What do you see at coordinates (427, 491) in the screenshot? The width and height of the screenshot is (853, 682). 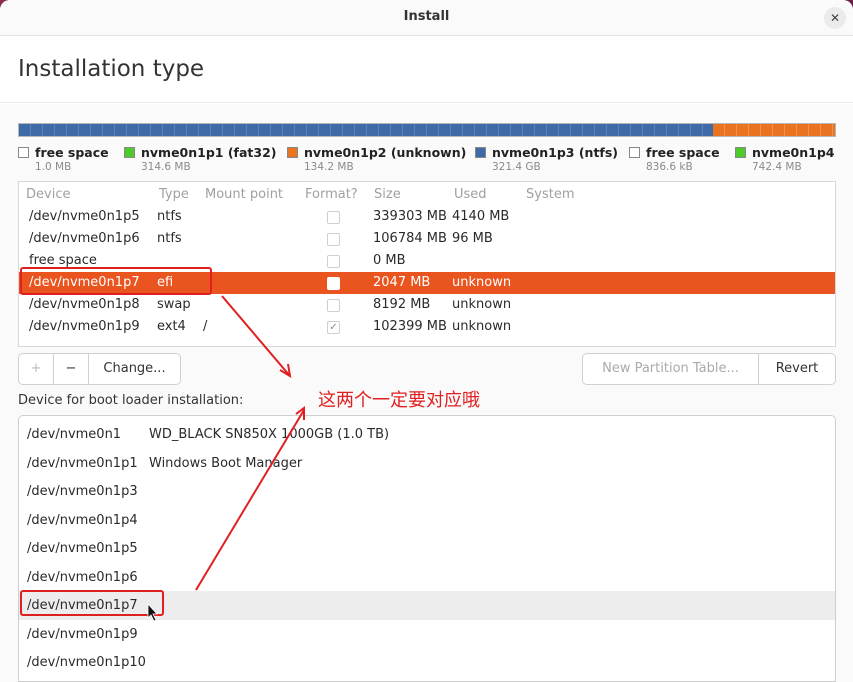 I see `boot-device-item: /dev/nvme0n1p3` at bounding box center [427, 491].